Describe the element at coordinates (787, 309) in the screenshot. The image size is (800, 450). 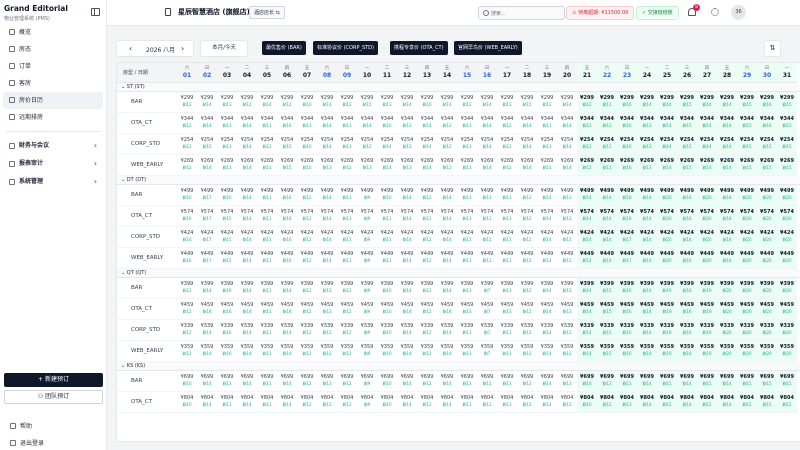
I see `rate-cell: ¥459 剩20` at that location.